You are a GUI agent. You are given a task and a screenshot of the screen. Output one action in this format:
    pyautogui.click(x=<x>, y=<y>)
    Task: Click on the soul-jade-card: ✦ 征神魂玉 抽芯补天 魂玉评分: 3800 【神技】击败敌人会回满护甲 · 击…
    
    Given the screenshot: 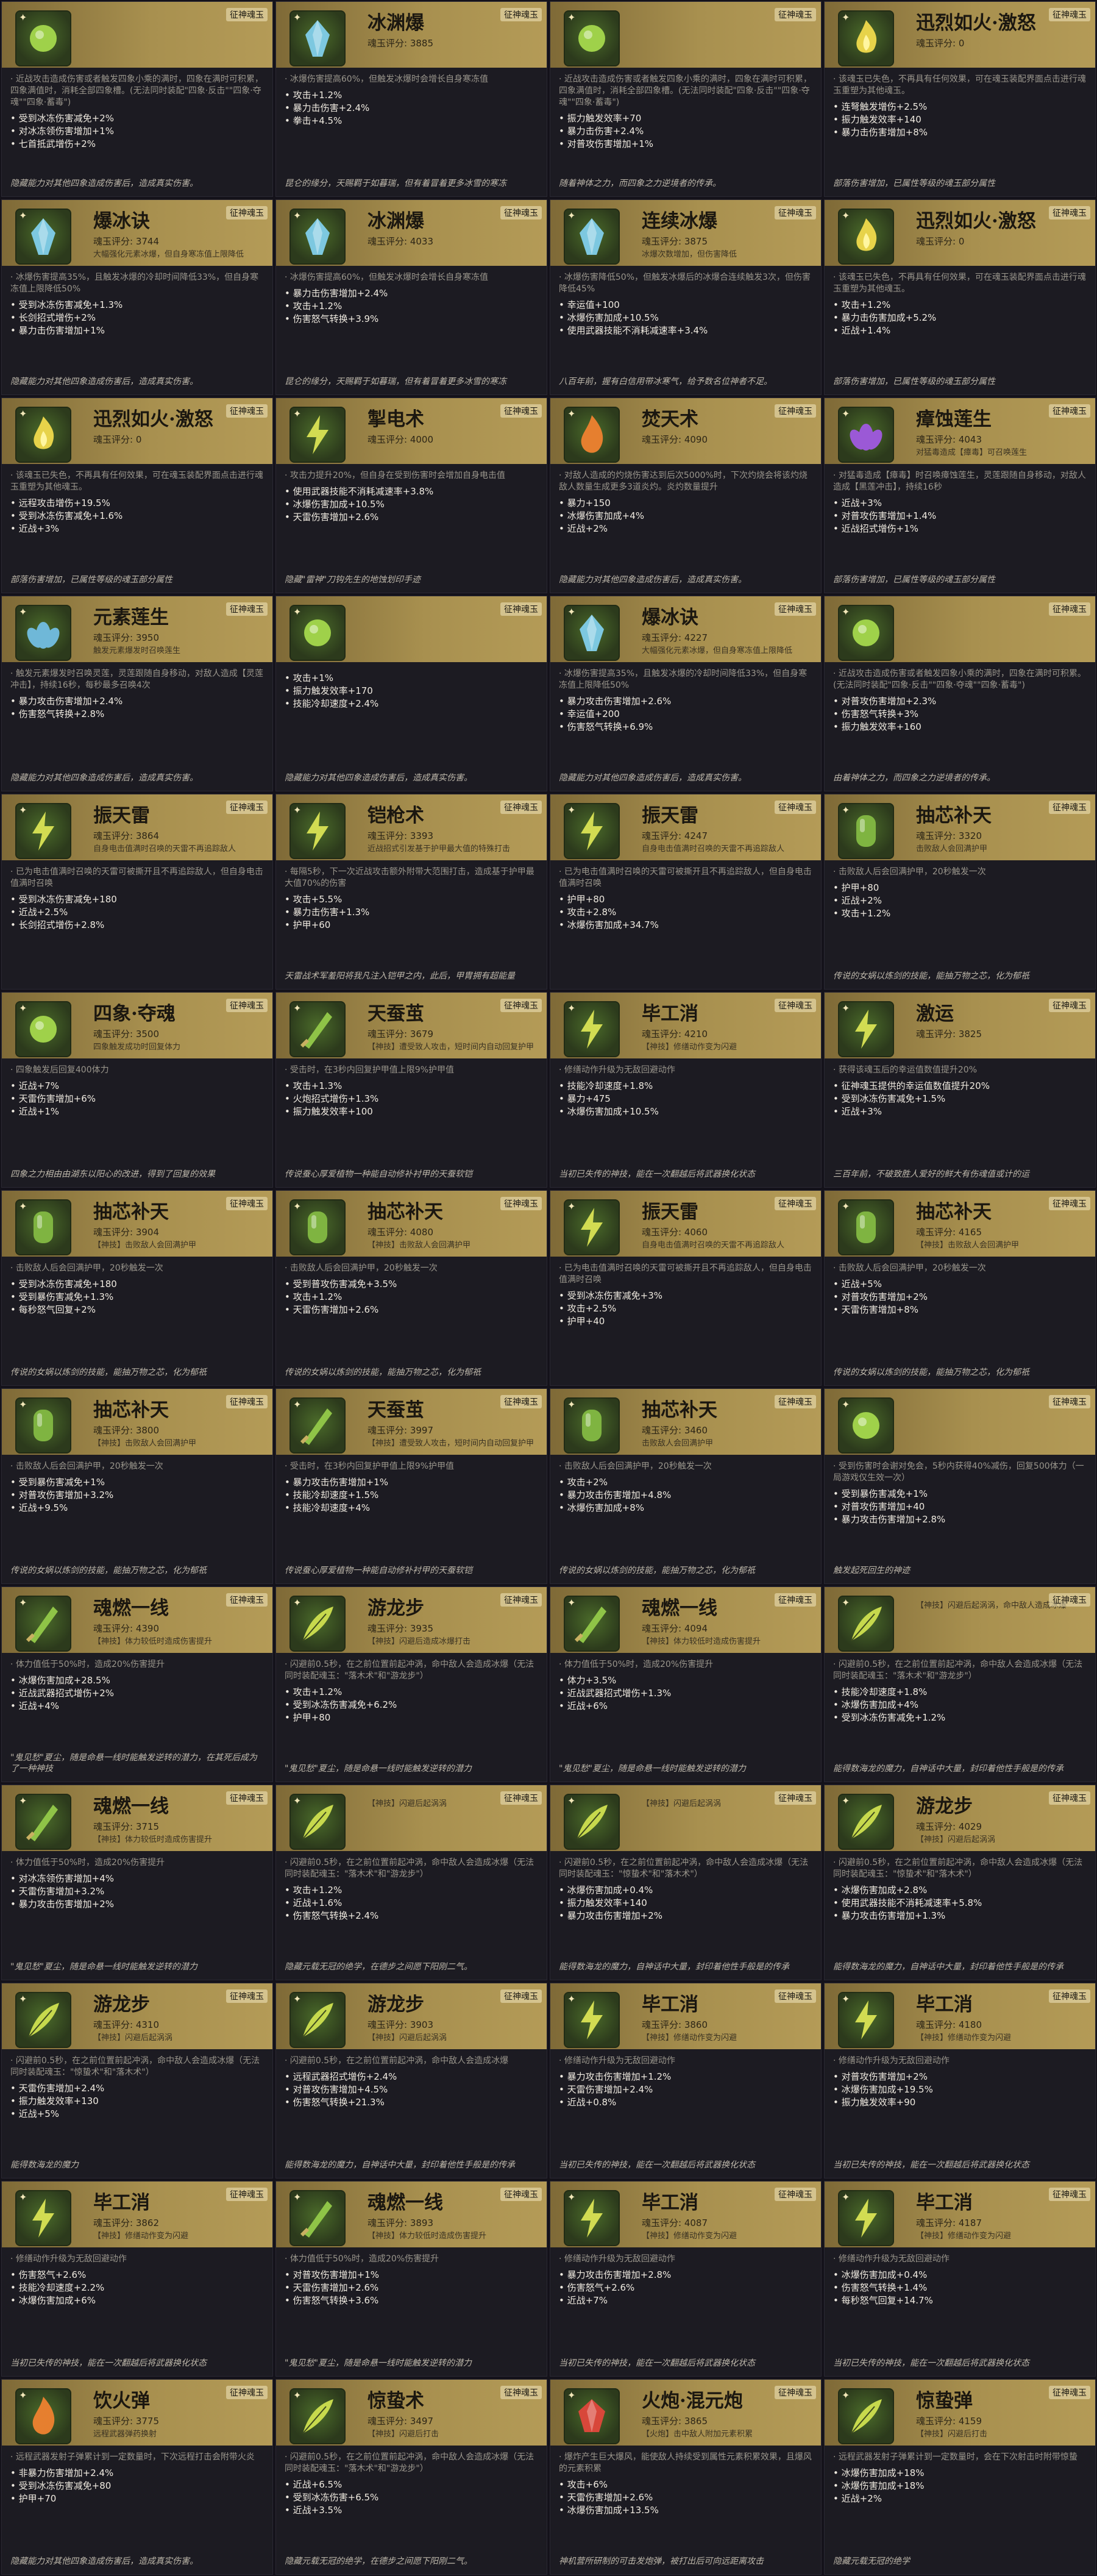 What is the action you would take?
    pyautogui.click(x=137, y=1486)
    